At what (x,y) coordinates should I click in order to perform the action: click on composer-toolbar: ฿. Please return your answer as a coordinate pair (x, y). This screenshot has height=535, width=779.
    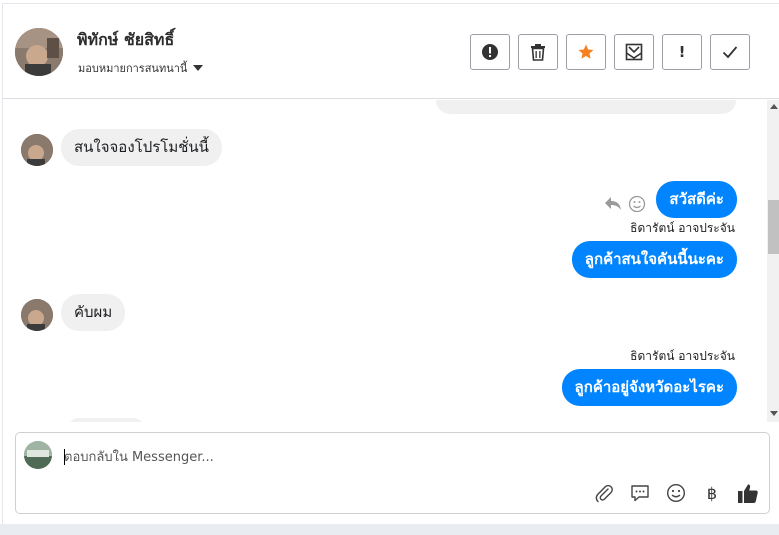
    Looking at the image, I should click on (676, 493).